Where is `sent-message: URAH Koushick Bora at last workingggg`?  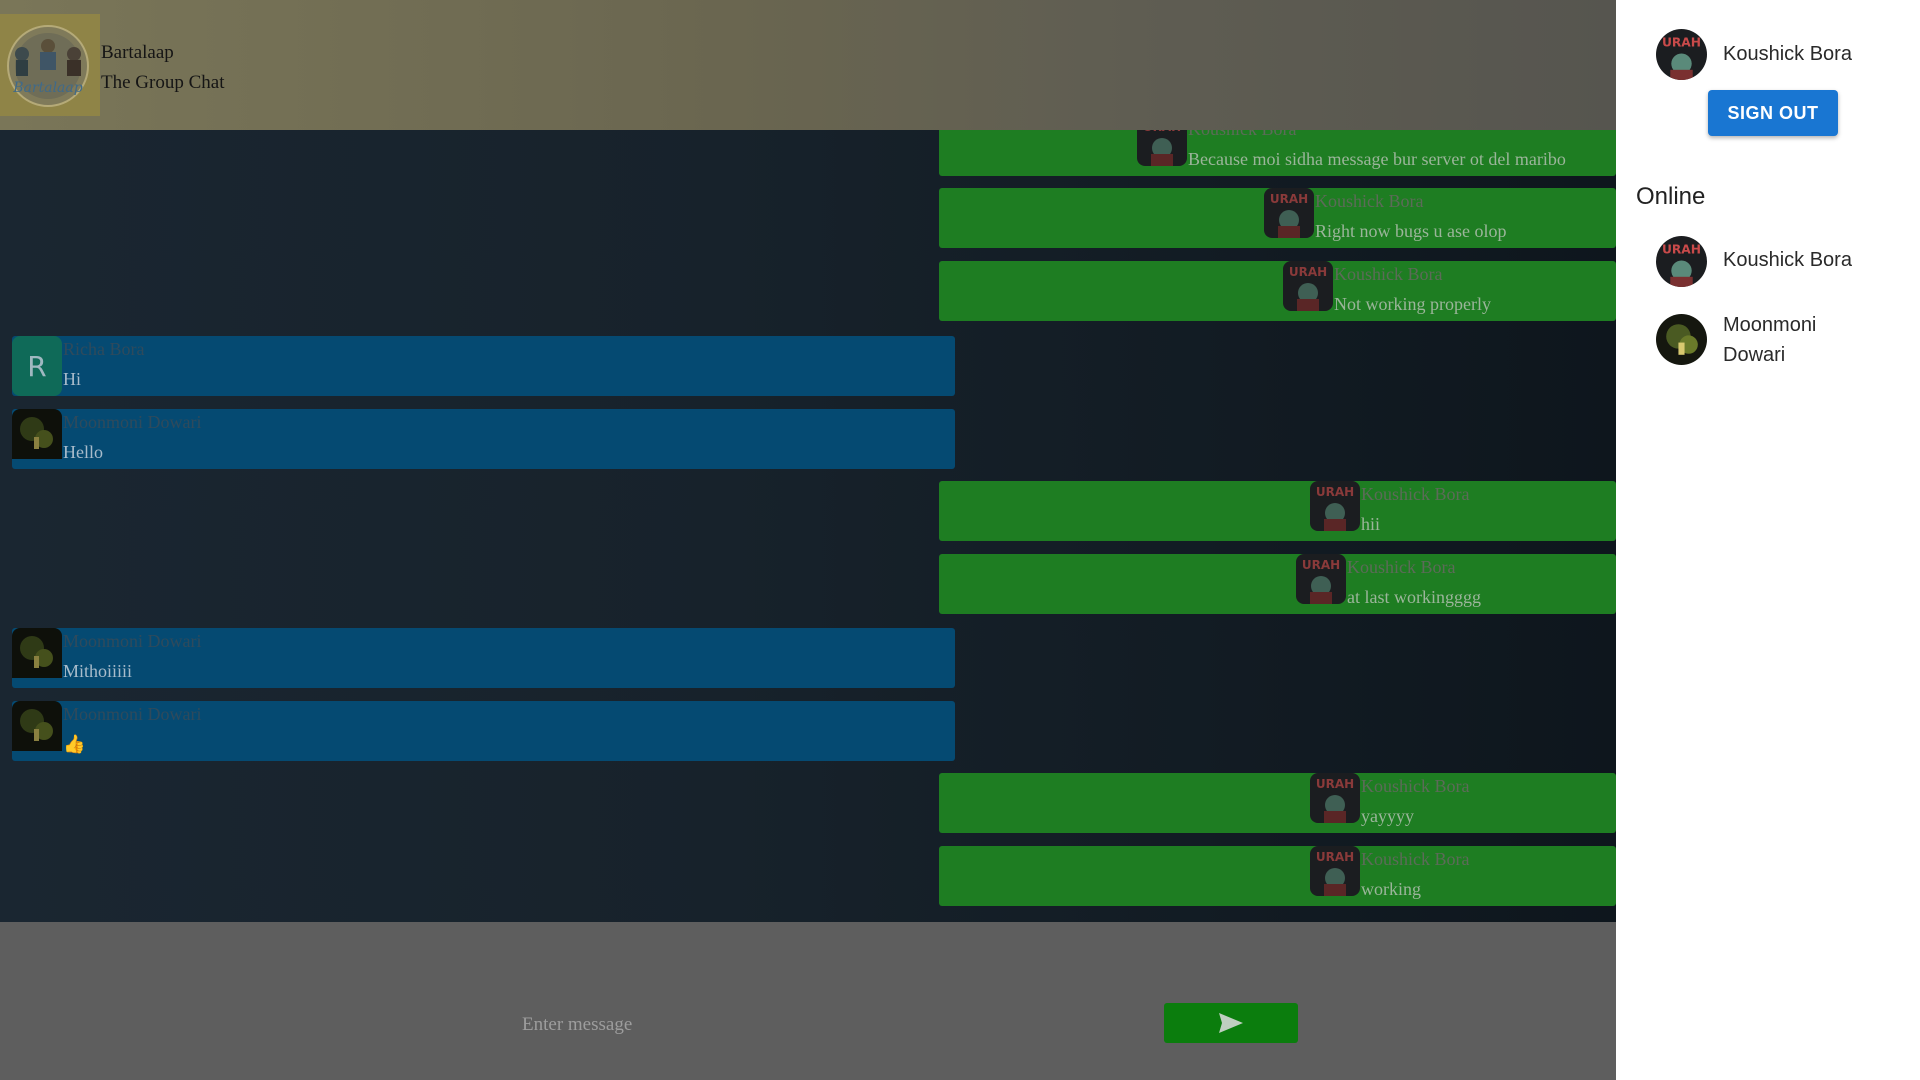 sent-message: URAH Koushick Bora at last workingggg is located at coordinates (1277, 584).